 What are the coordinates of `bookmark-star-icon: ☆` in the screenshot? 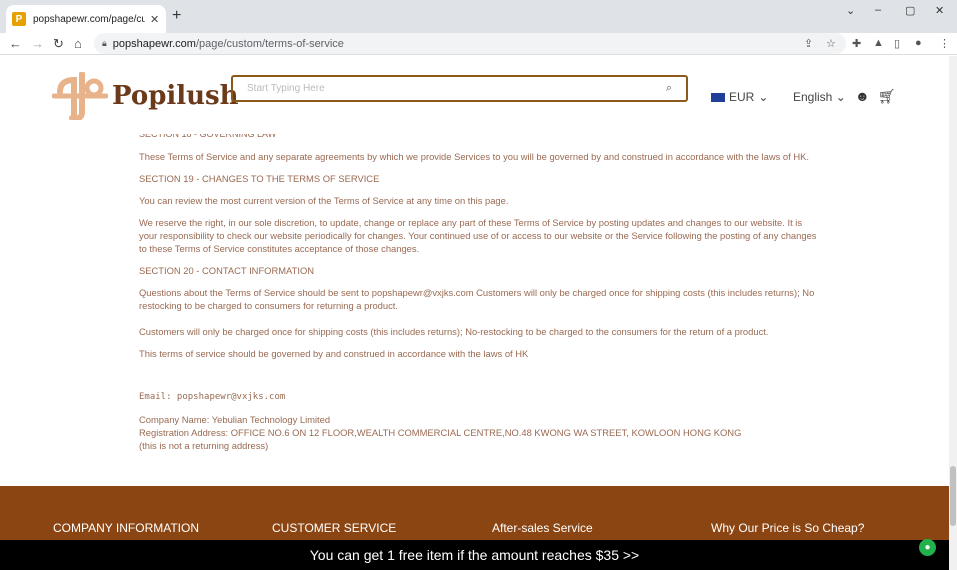 It's located at (831, 43).